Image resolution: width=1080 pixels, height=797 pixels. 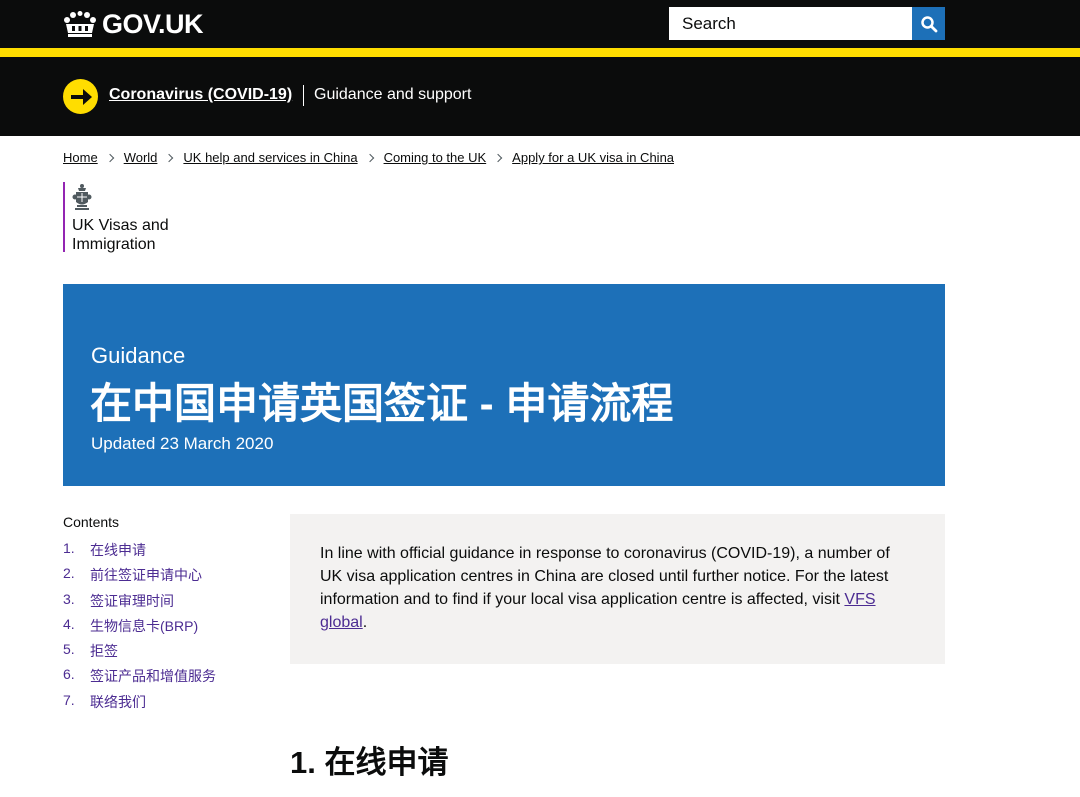 What do you see at coordinates (80, 157) in the screenshot?
I see `breadcrumb-home: Home` at bounding box center [80, 157].